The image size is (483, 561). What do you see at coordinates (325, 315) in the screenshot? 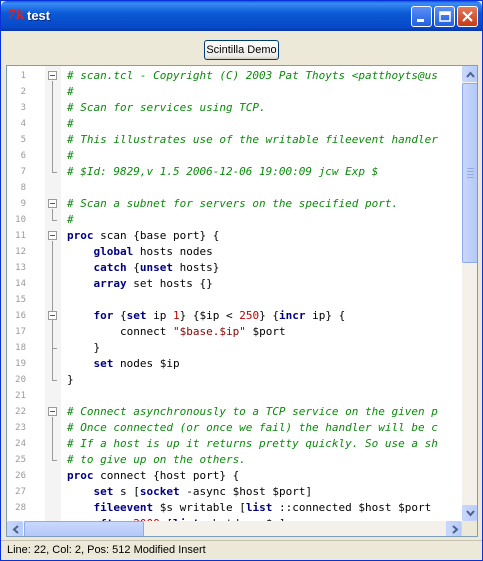
I see `code-token: ip} {` at bounding box center [325, 315].